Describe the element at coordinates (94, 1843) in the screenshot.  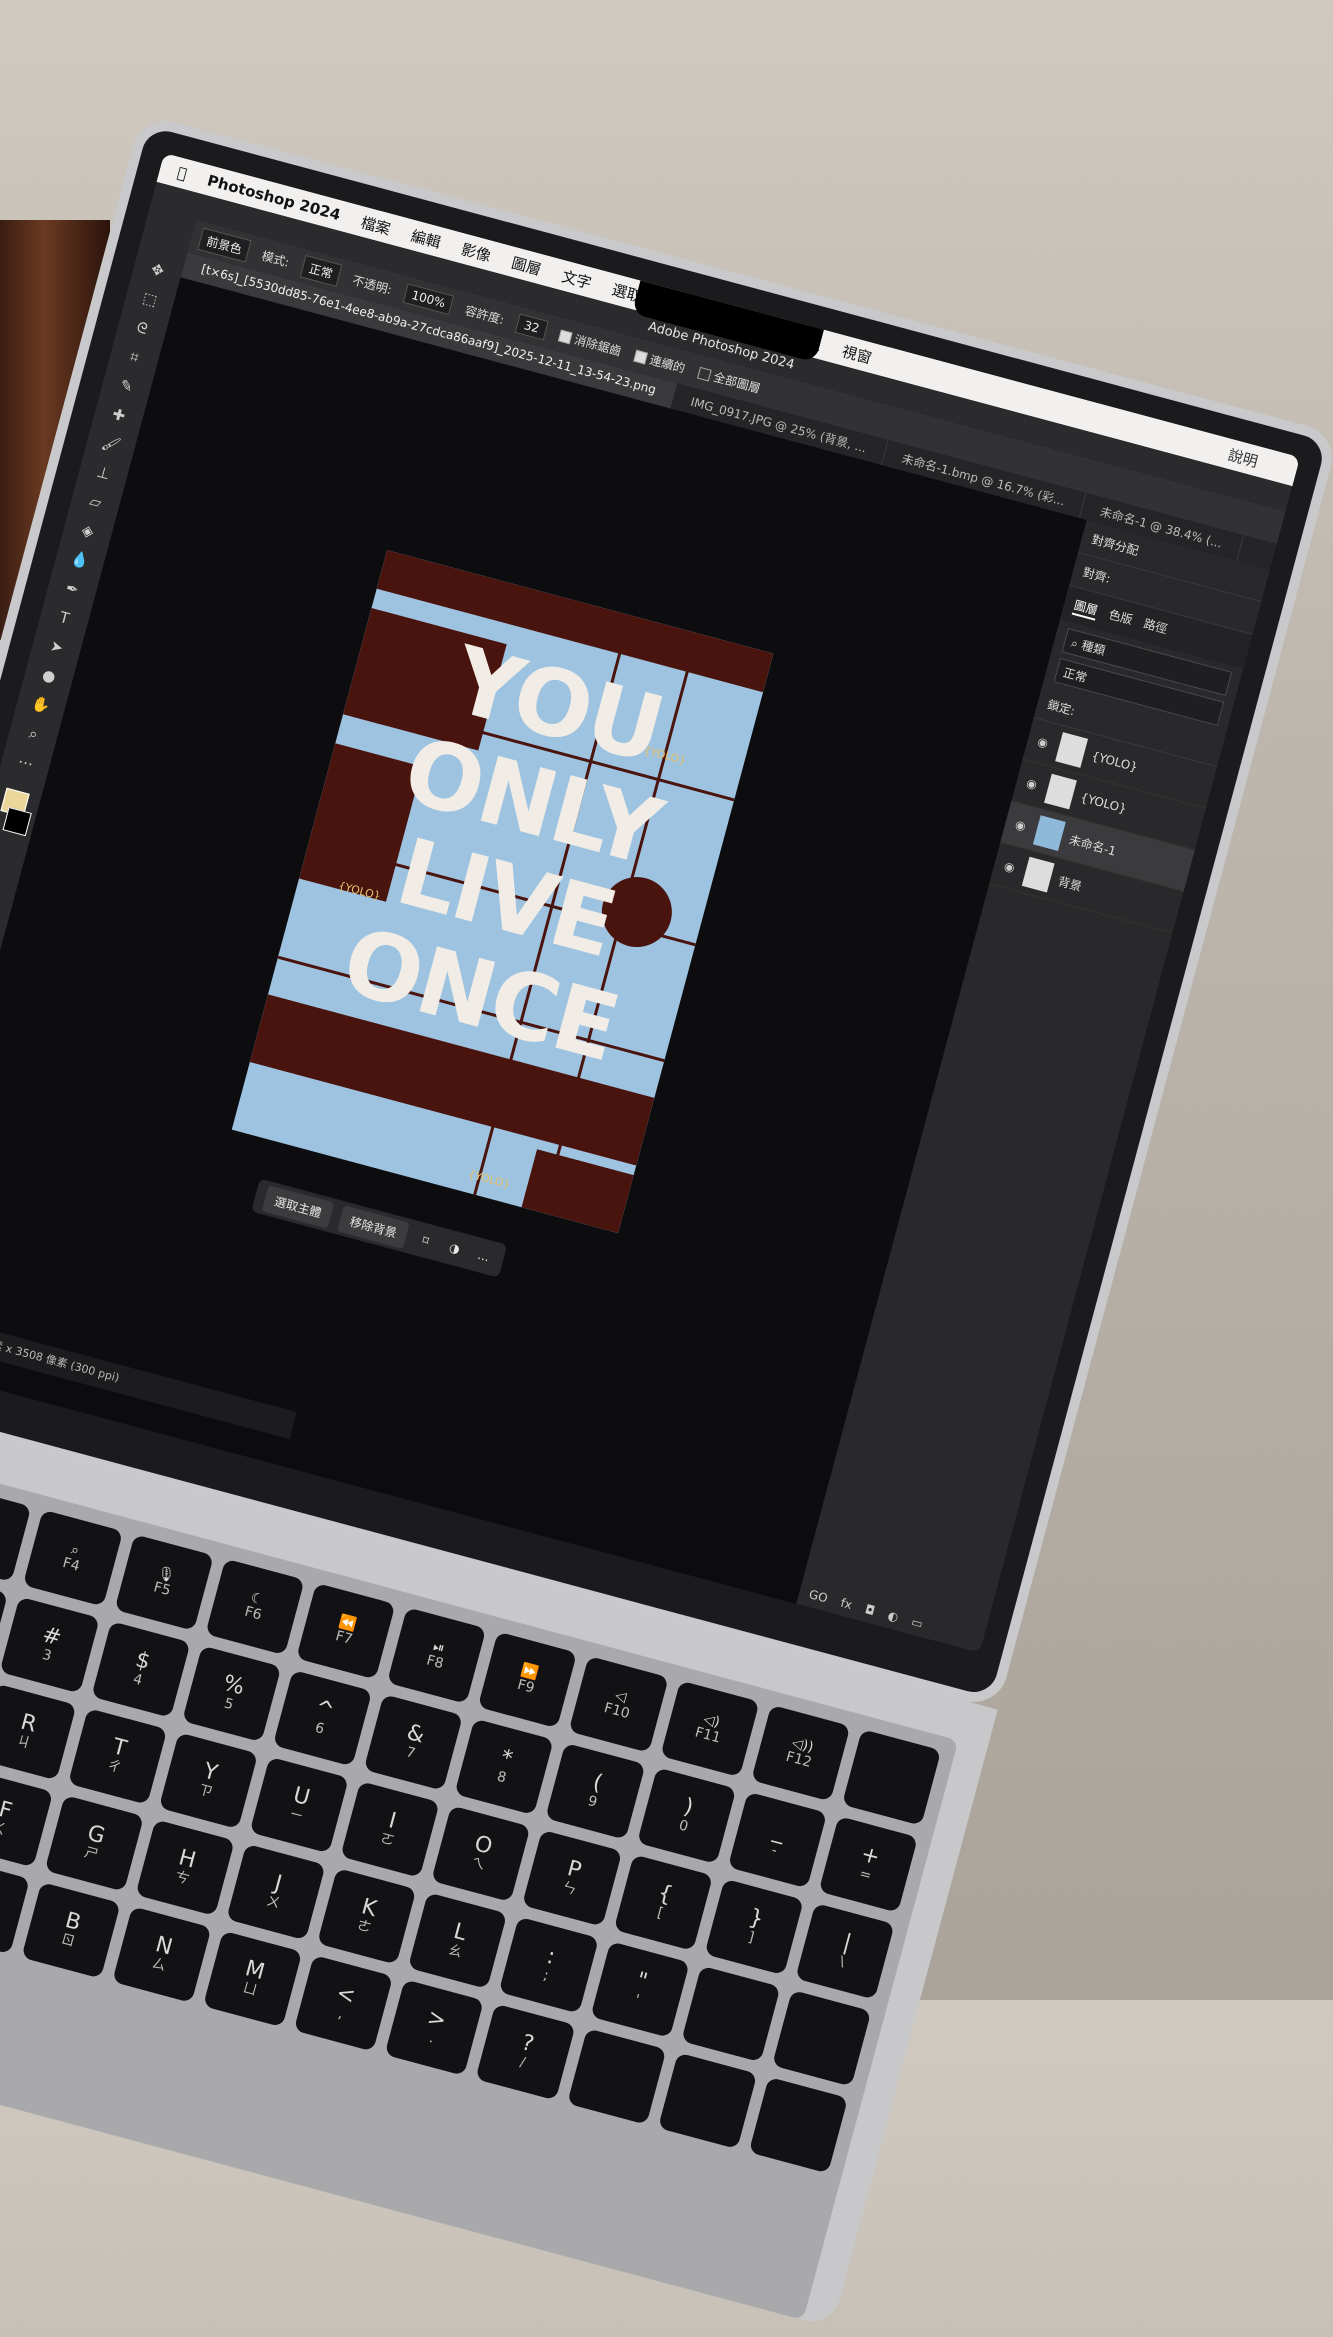
I see `keyboard-key: Gㄕ` at that location.